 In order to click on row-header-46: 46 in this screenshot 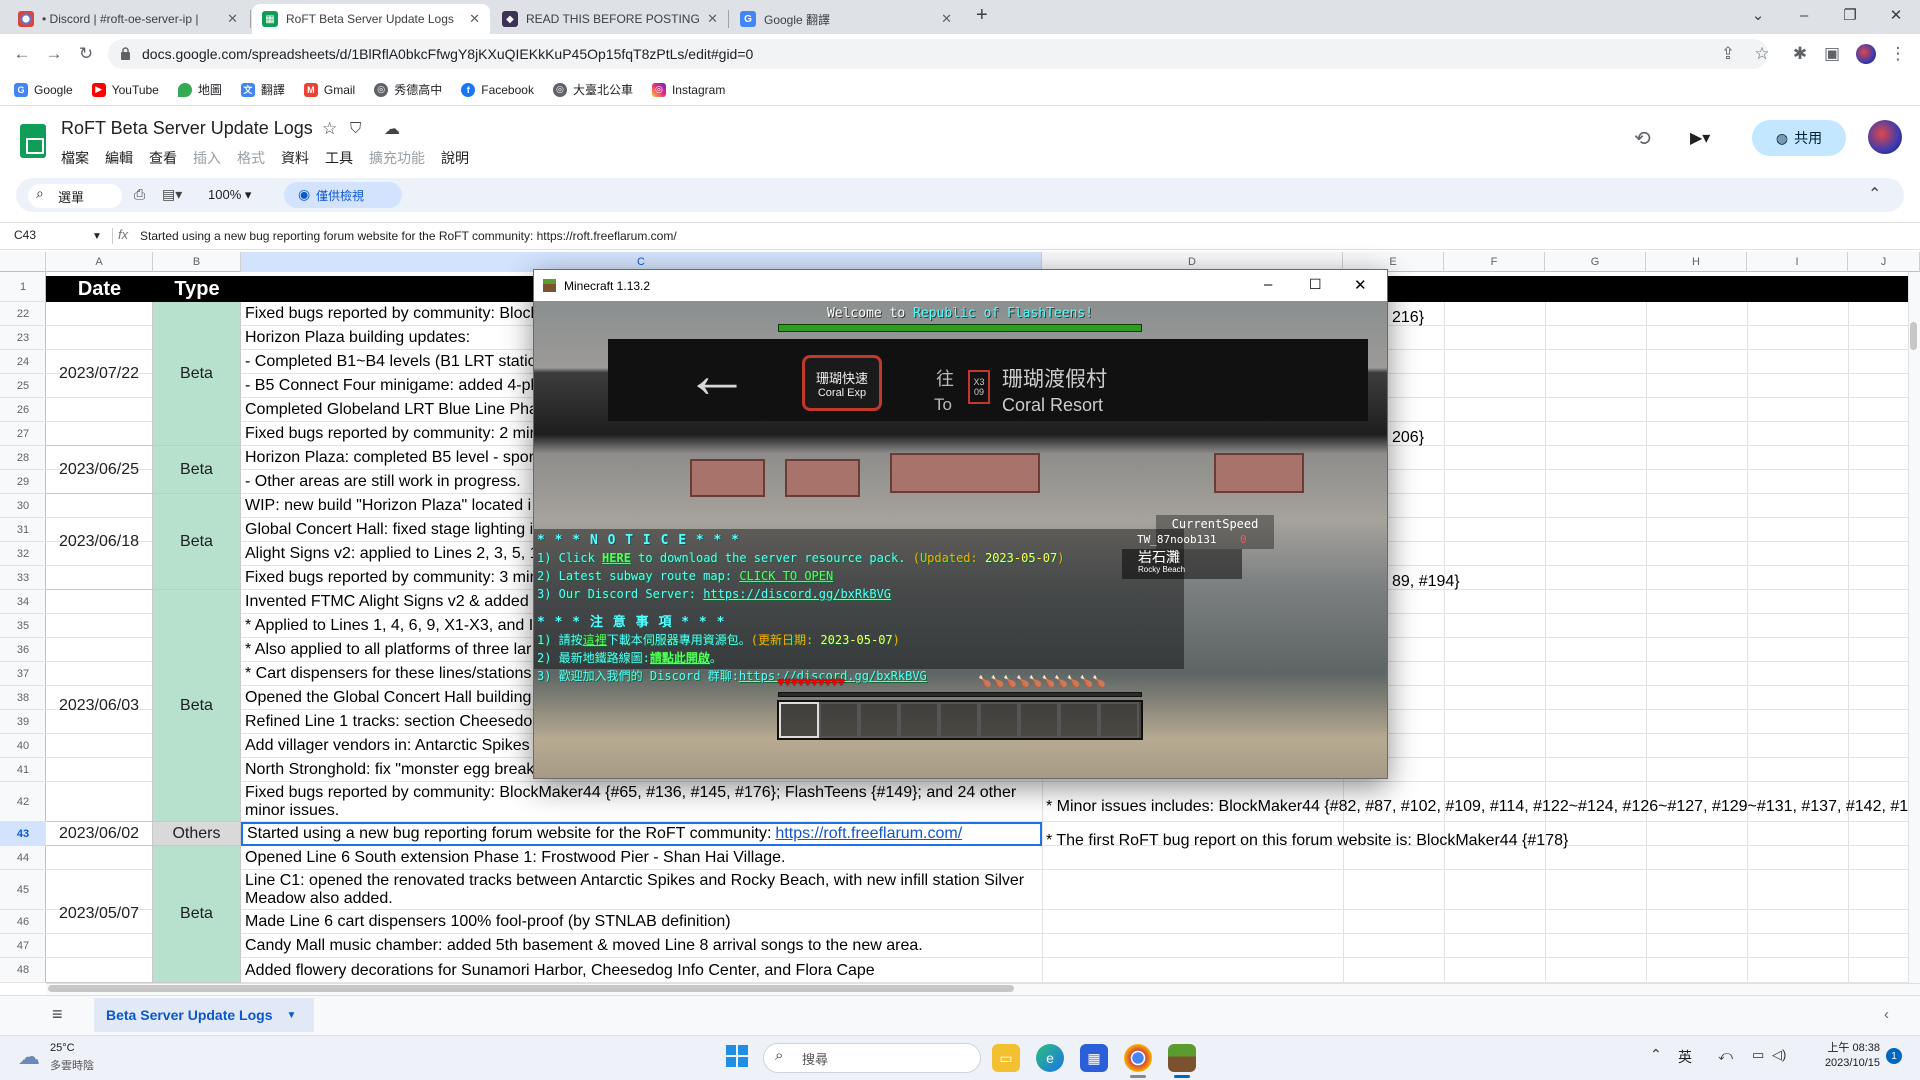, I will do `click(23, 922)`.